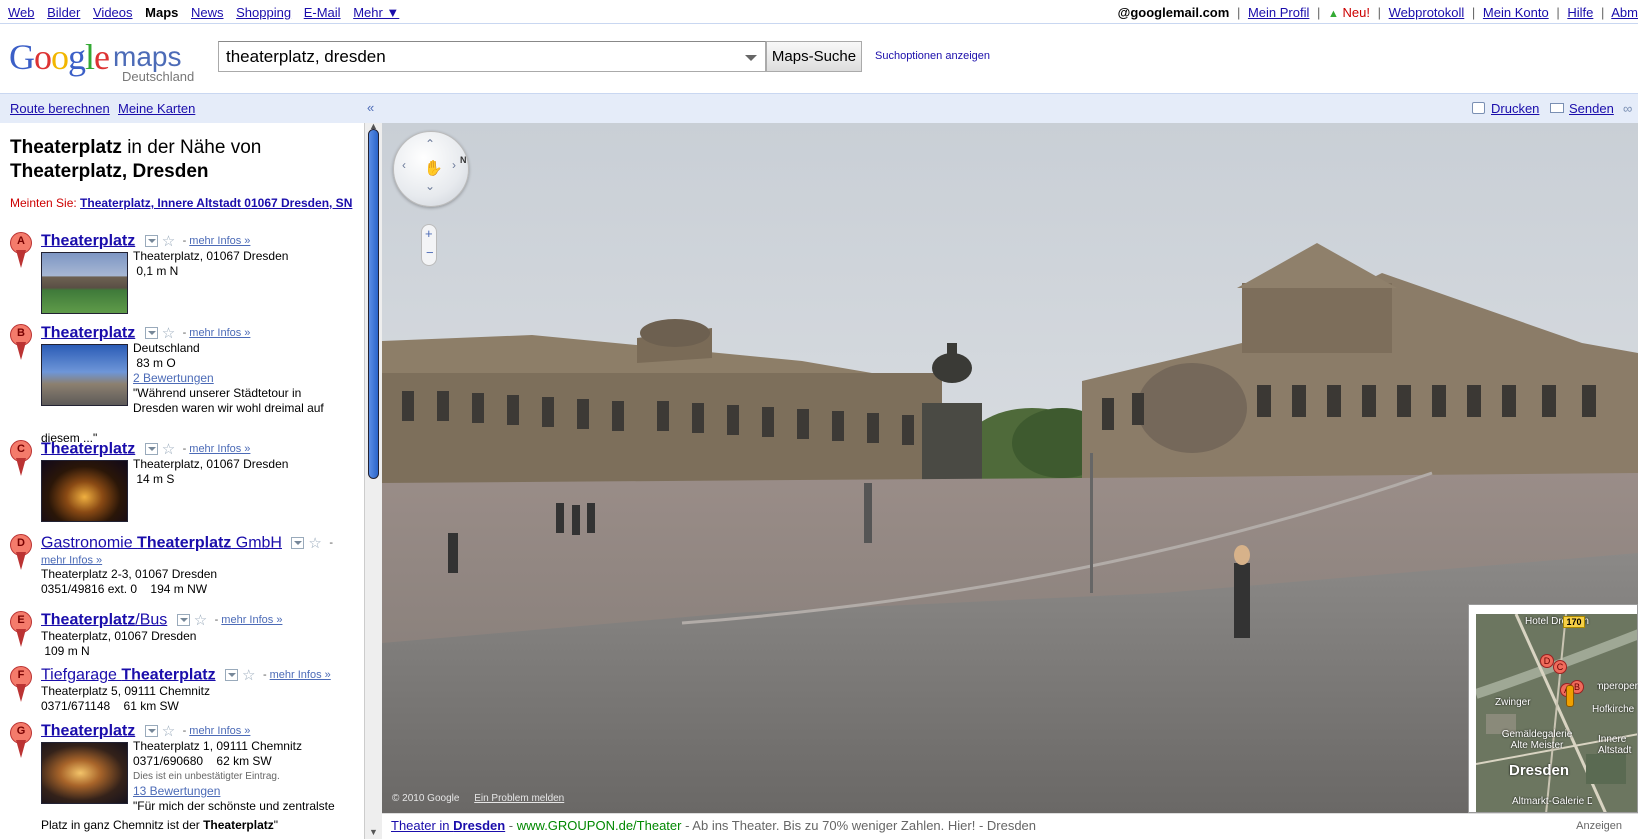  What do you see at coordinates (21, 740) in the screenshot?
I see `map-marker-g-icon: G` at bounding box center [21, 740].